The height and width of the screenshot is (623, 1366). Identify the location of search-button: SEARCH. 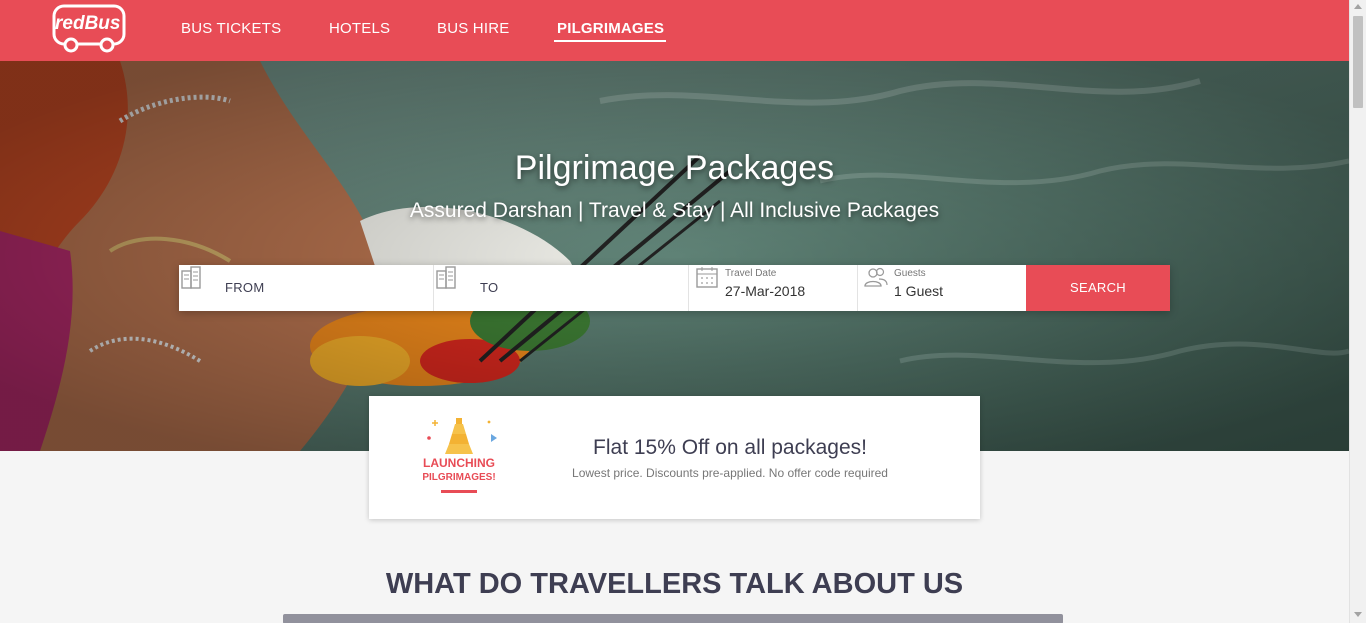
(1098, 288).